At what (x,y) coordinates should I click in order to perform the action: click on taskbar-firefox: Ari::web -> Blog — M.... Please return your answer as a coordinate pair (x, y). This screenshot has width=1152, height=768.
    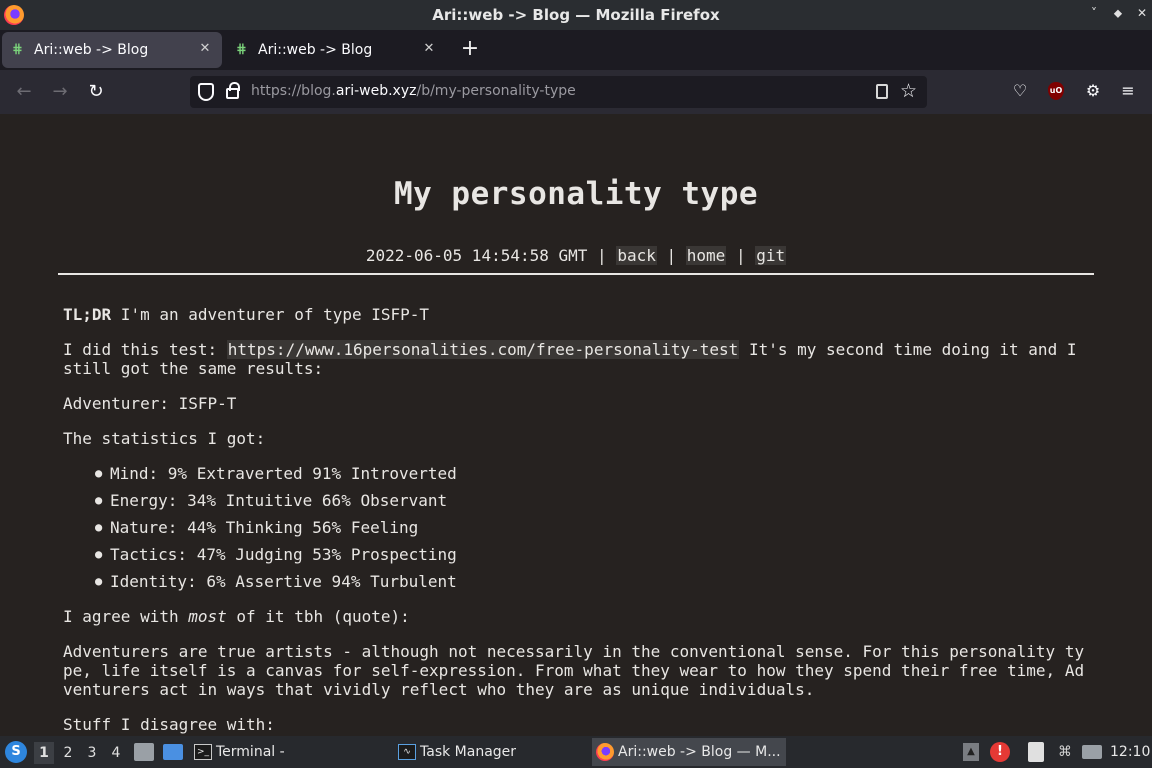
    Looking at the image, I should click on (689, 752).